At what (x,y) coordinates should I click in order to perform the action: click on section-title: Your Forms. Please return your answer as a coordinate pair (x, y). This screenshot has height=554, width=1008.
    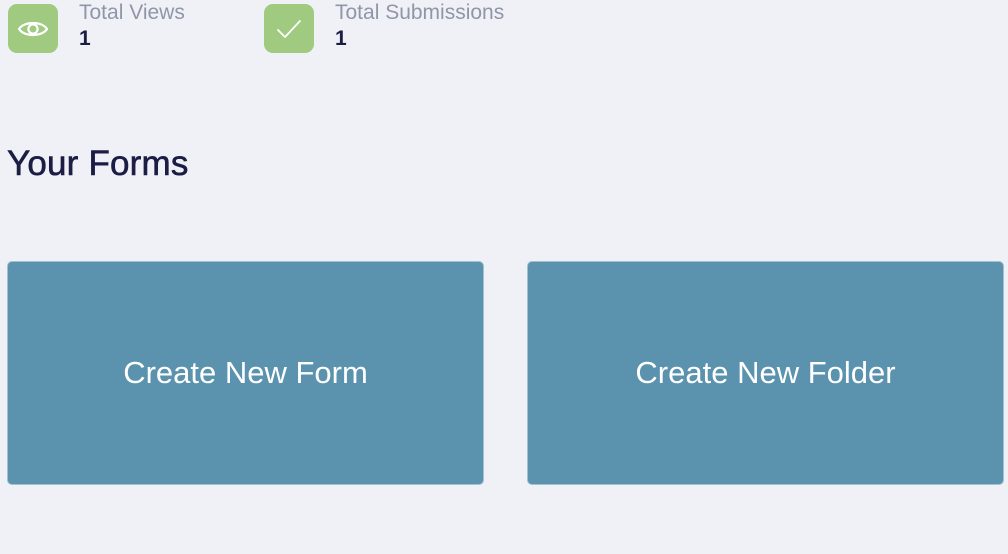
    Looking at the image, I should click on (98, 164).